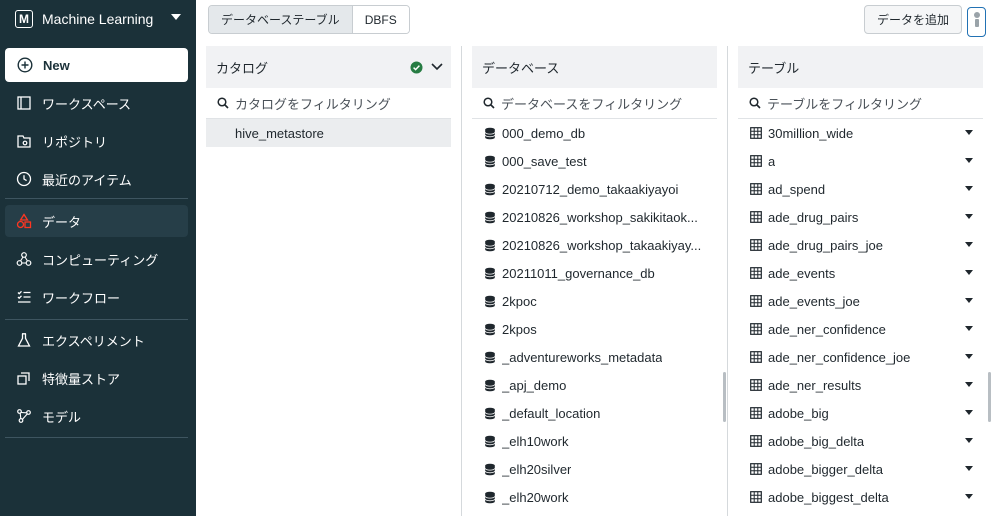 This screenshot has width=992, height=516. Describe the element at coordinates (860, 413) in the screenshot. I see `table-item: adobe_big` at that location.